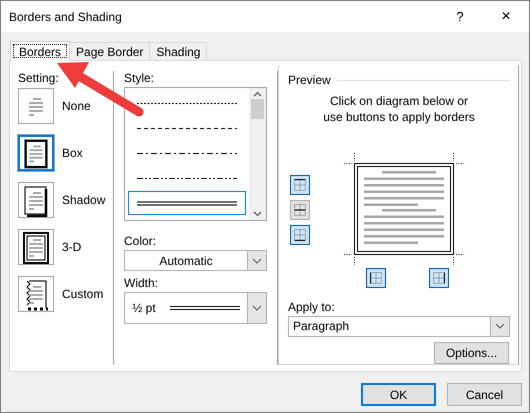  I want to click on window-title: Borders and Shading, so click(66, 17).